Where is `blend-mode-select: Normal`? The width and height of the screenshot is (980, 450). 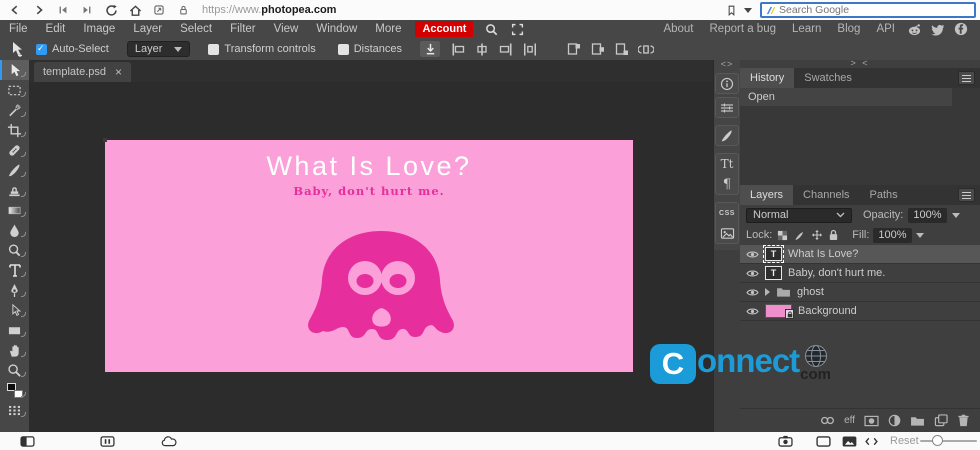
blend-mode-select: Normal is located at coordinates (799, 215).